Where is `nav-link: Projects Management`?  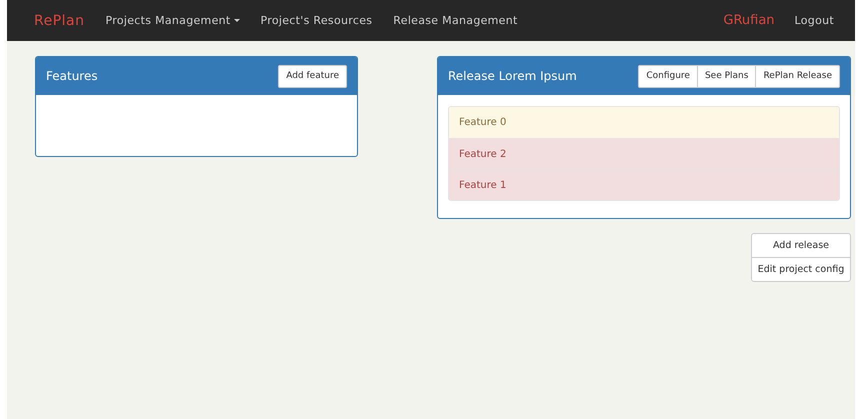 nav-link: Projects Management is located at coordinates (173, 20).